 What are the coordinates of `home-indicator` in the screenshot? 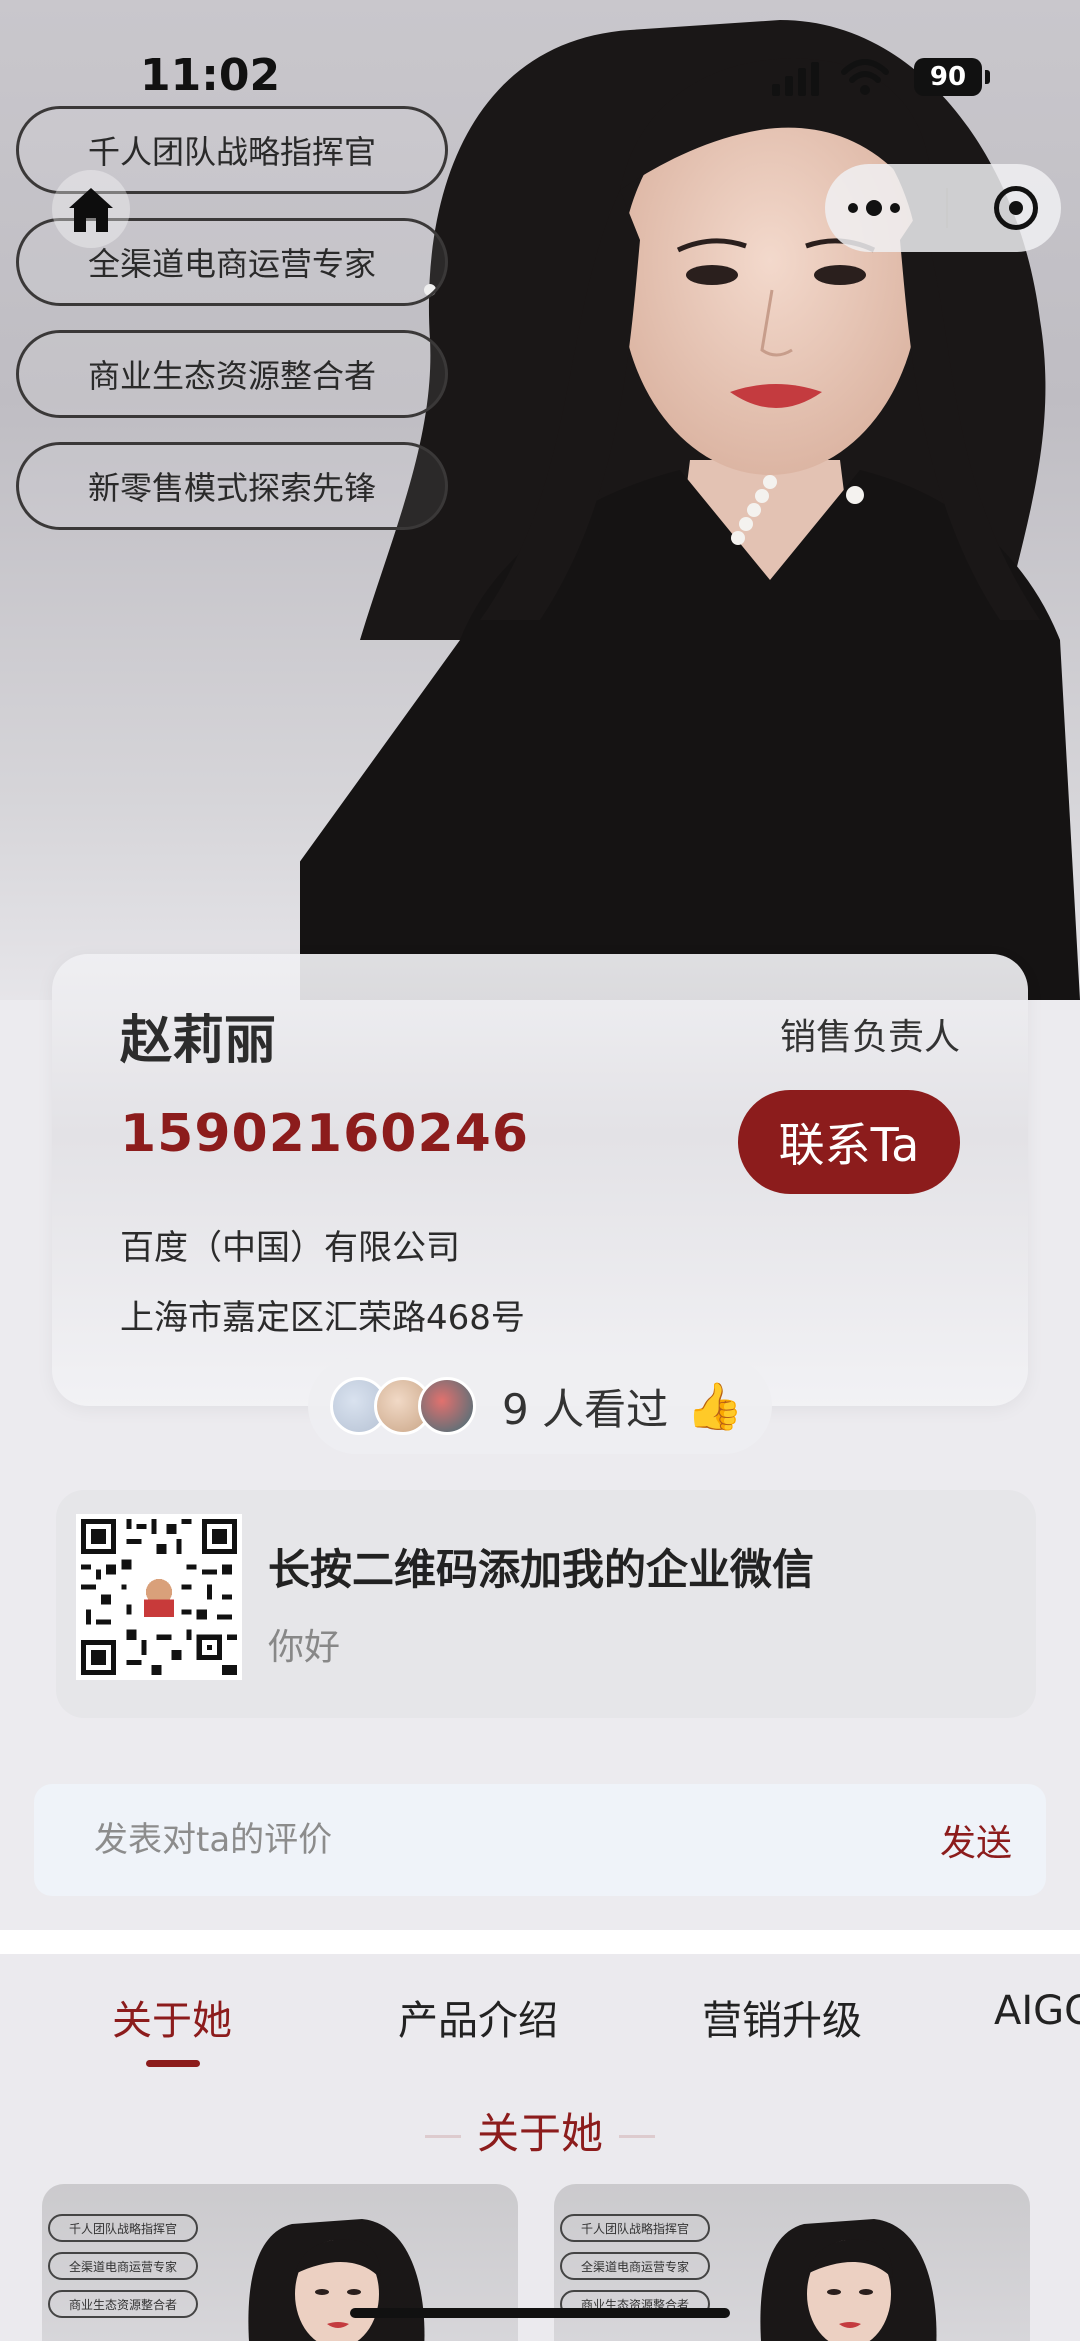 It's located at (540, 2313).